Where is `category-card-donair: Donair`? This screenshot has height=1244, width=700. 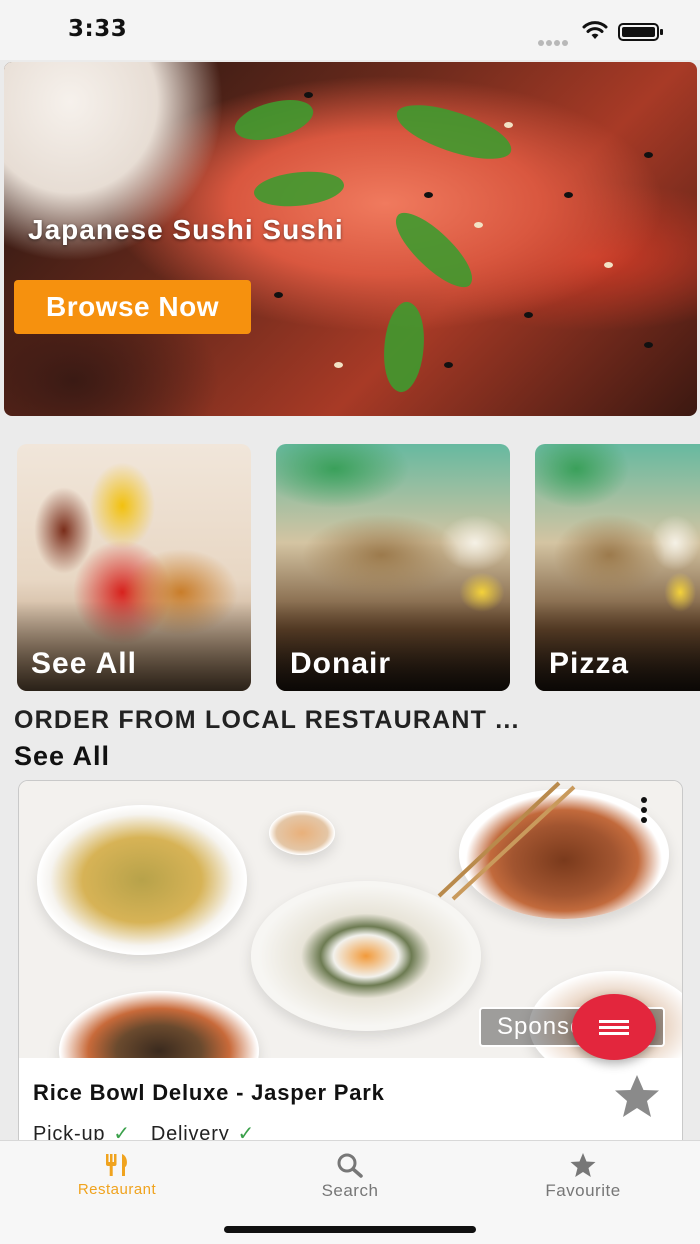
category-card-donair: Donair is located at coordinates (393, 567).